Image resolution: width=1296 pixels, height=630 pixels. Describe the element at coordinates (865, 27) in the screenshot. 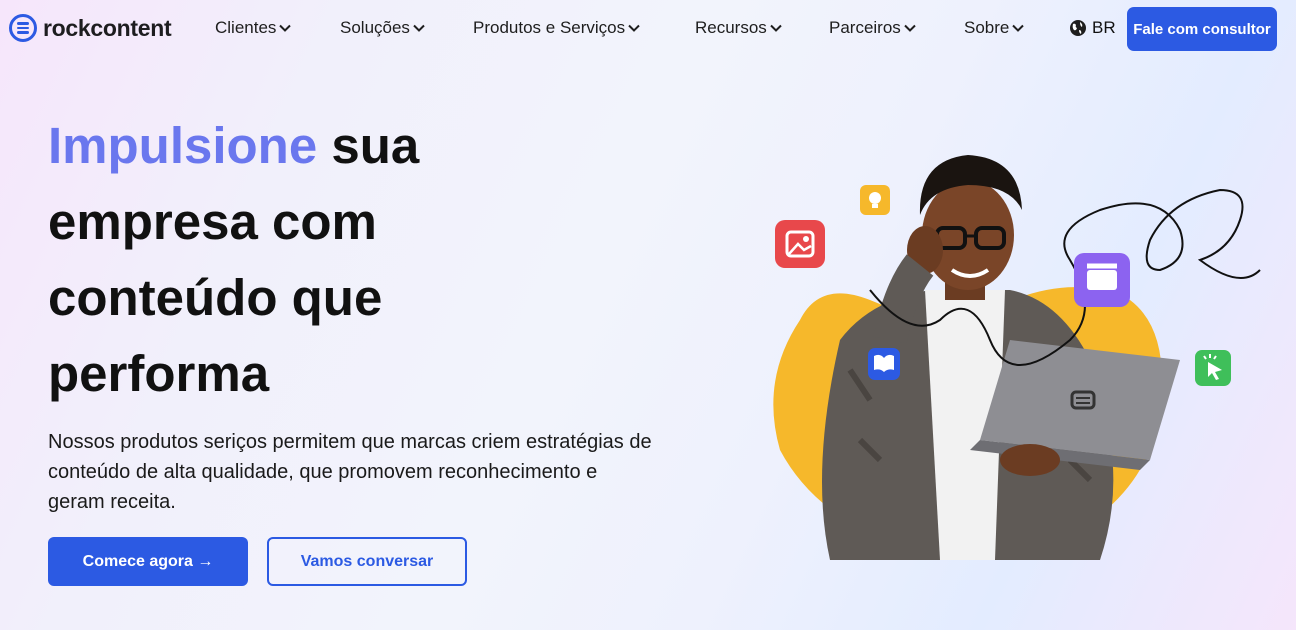

I see `nav-item-label: Parceiros` at that location.